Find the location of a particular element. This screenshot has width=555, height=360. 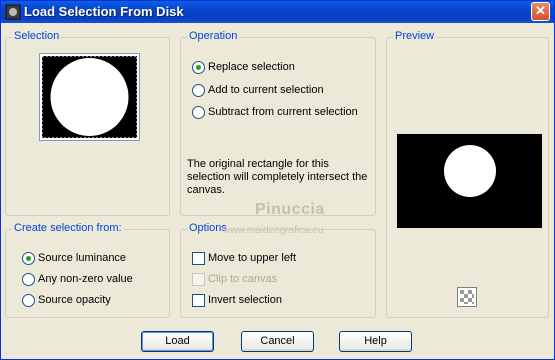

watermark-name: Pinuccia is located at coordinates (290, 209).